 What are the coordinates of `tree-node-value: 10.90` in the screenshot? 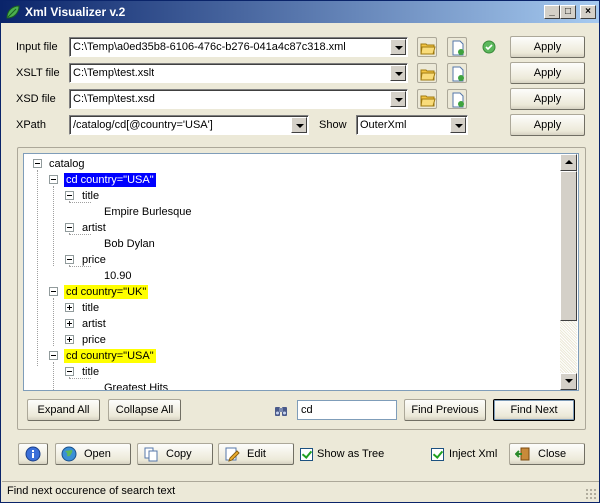 It's located at (118, 276).